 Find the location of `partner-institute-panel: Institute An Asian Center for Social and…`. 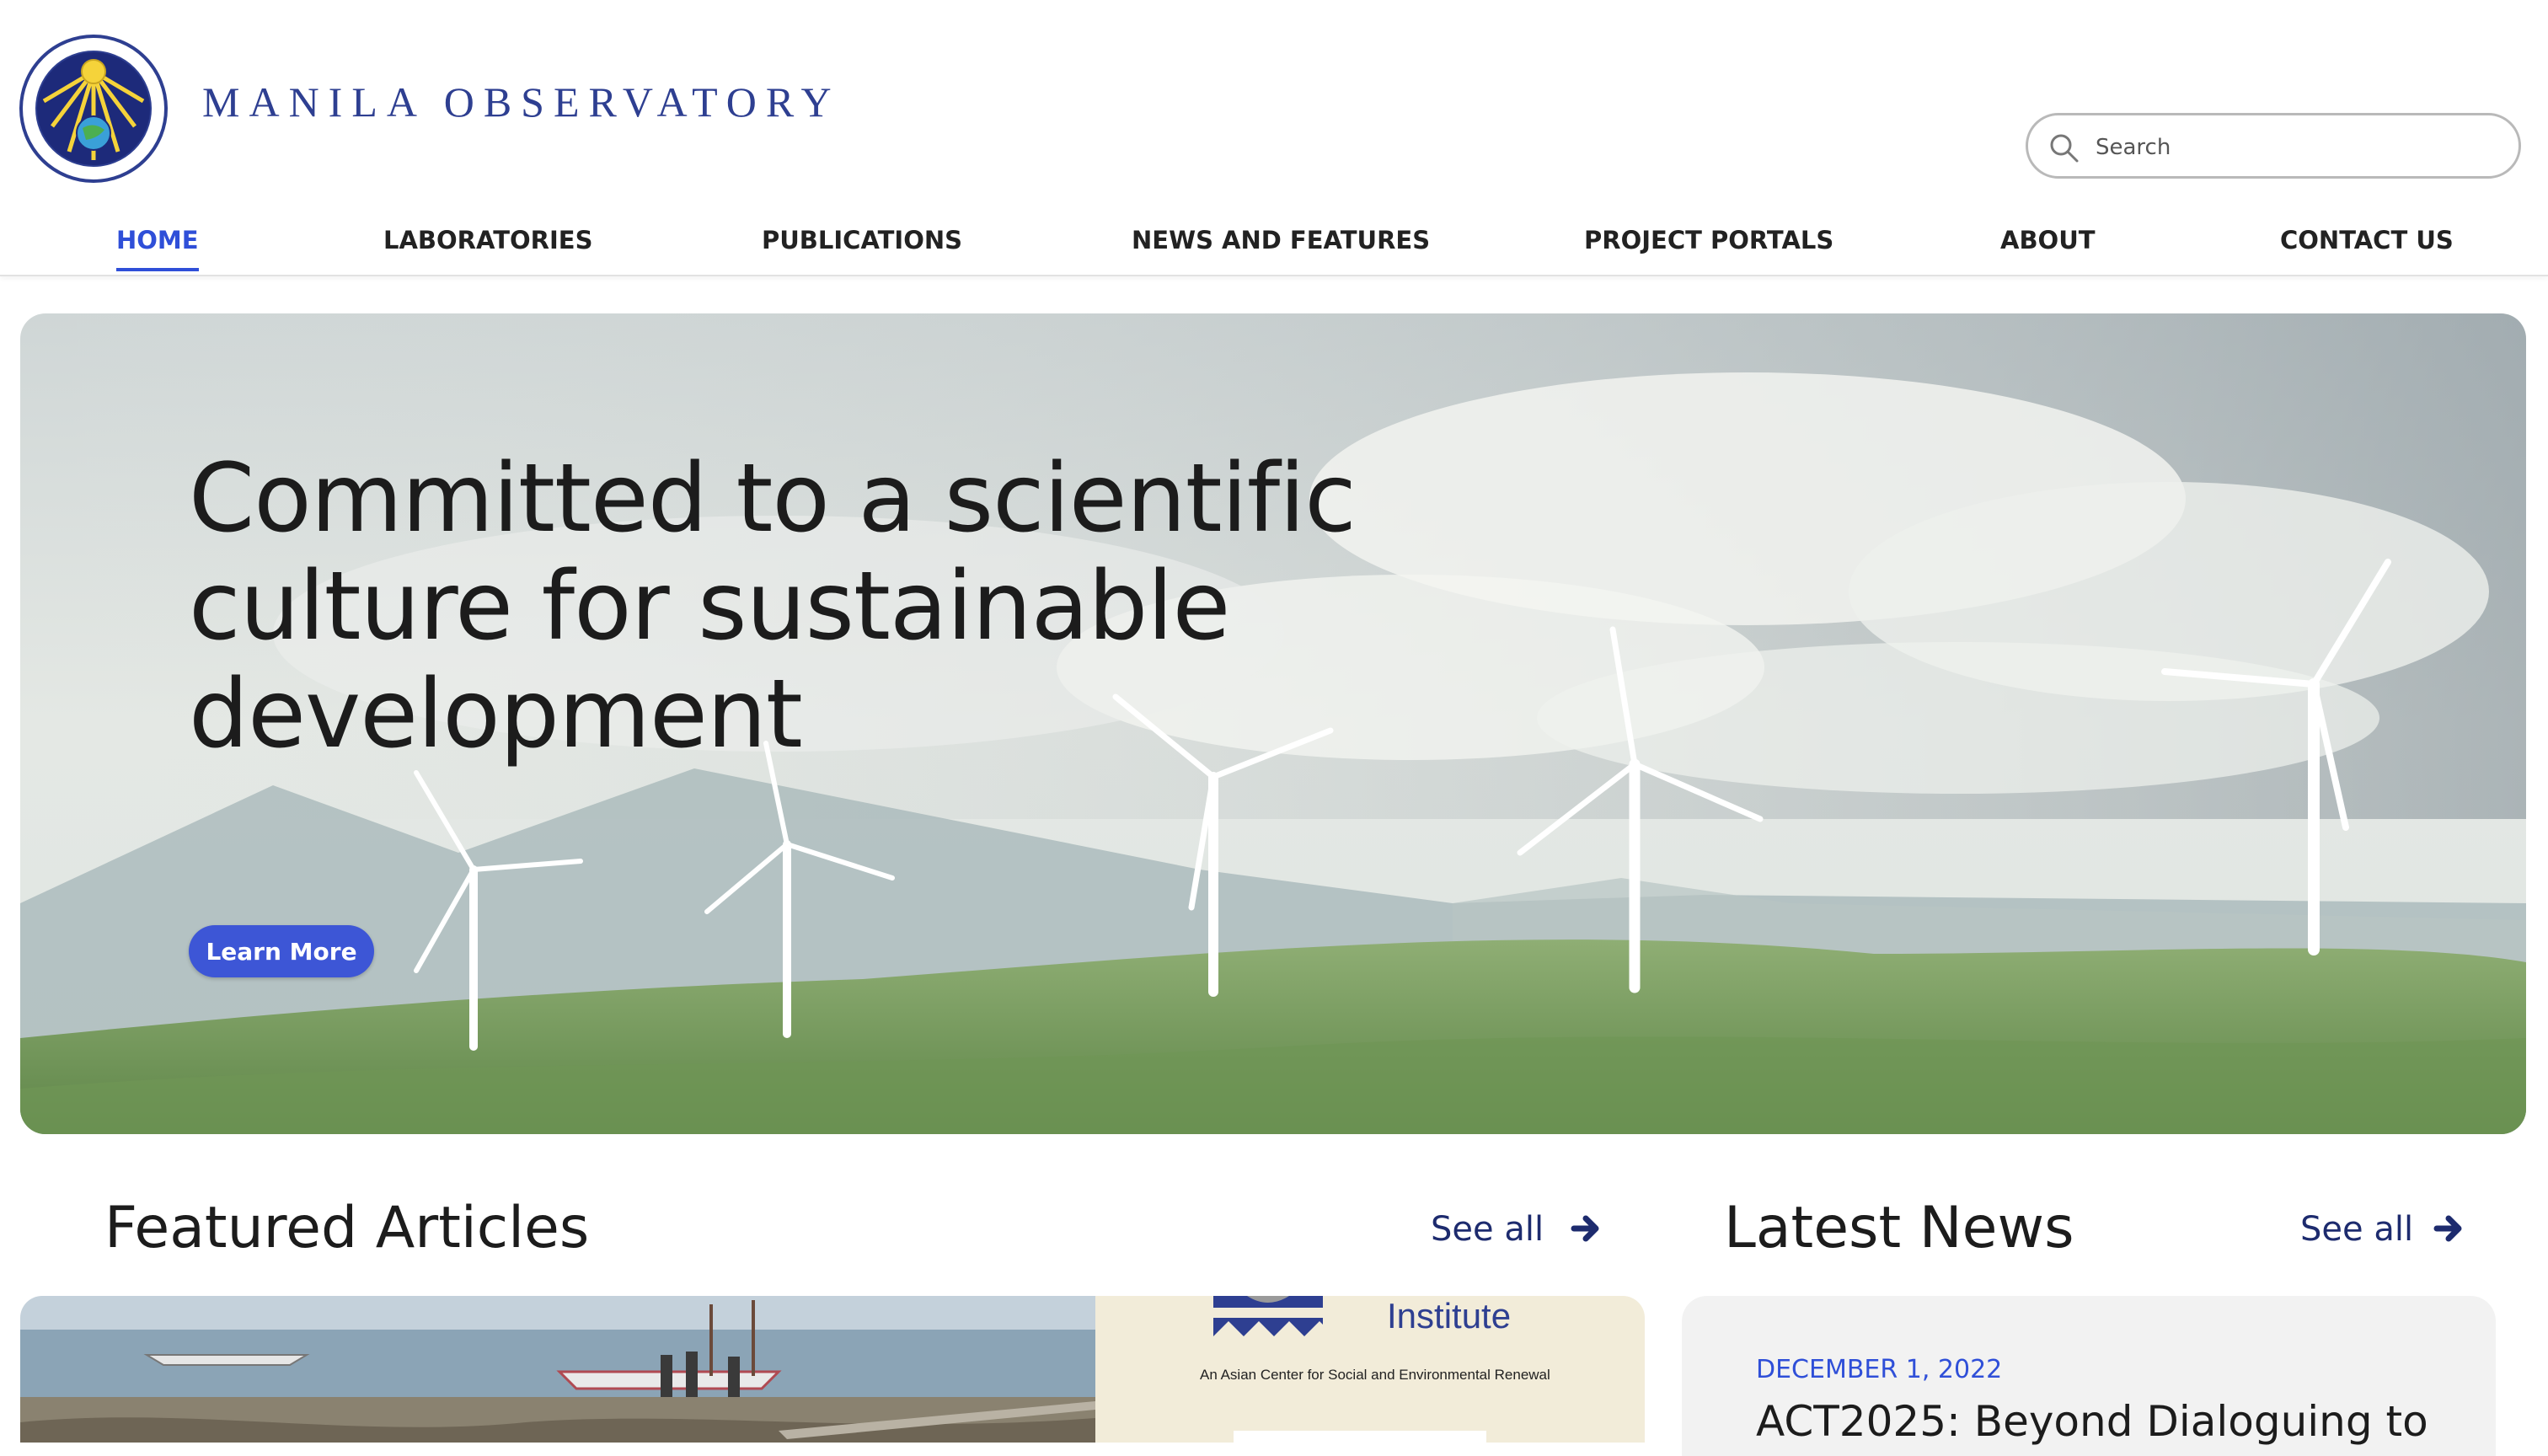

partner-institute-panel: Institute An Asian Center for Social and… is located at coordinates (1370, 1369).